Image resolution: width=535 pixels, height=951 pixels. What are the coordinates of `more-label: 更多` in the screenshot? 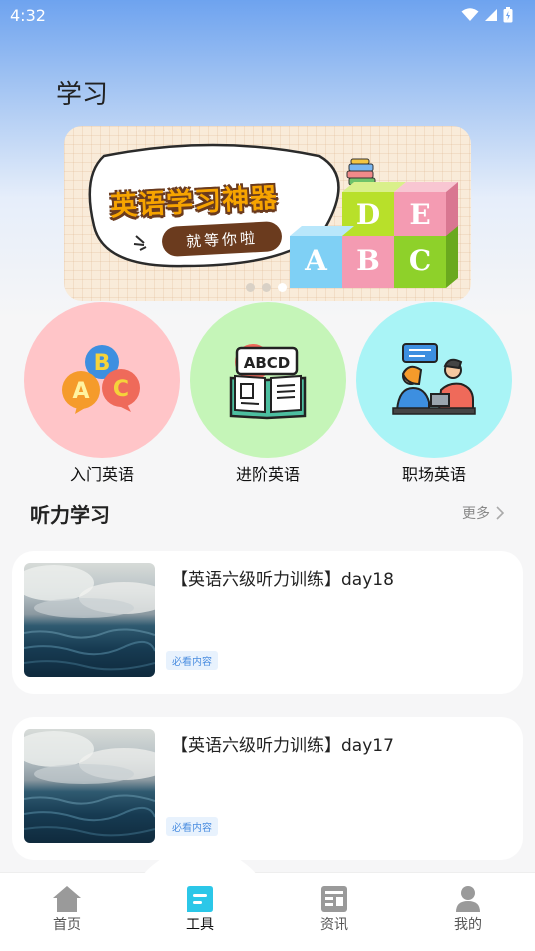 It's located at (476, 514).